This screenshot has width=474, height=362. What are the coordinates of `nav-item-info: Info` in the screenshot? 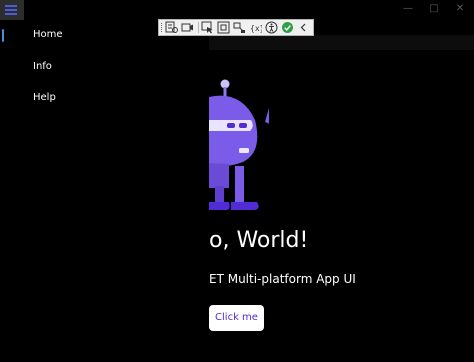 It's located at (104, 67).